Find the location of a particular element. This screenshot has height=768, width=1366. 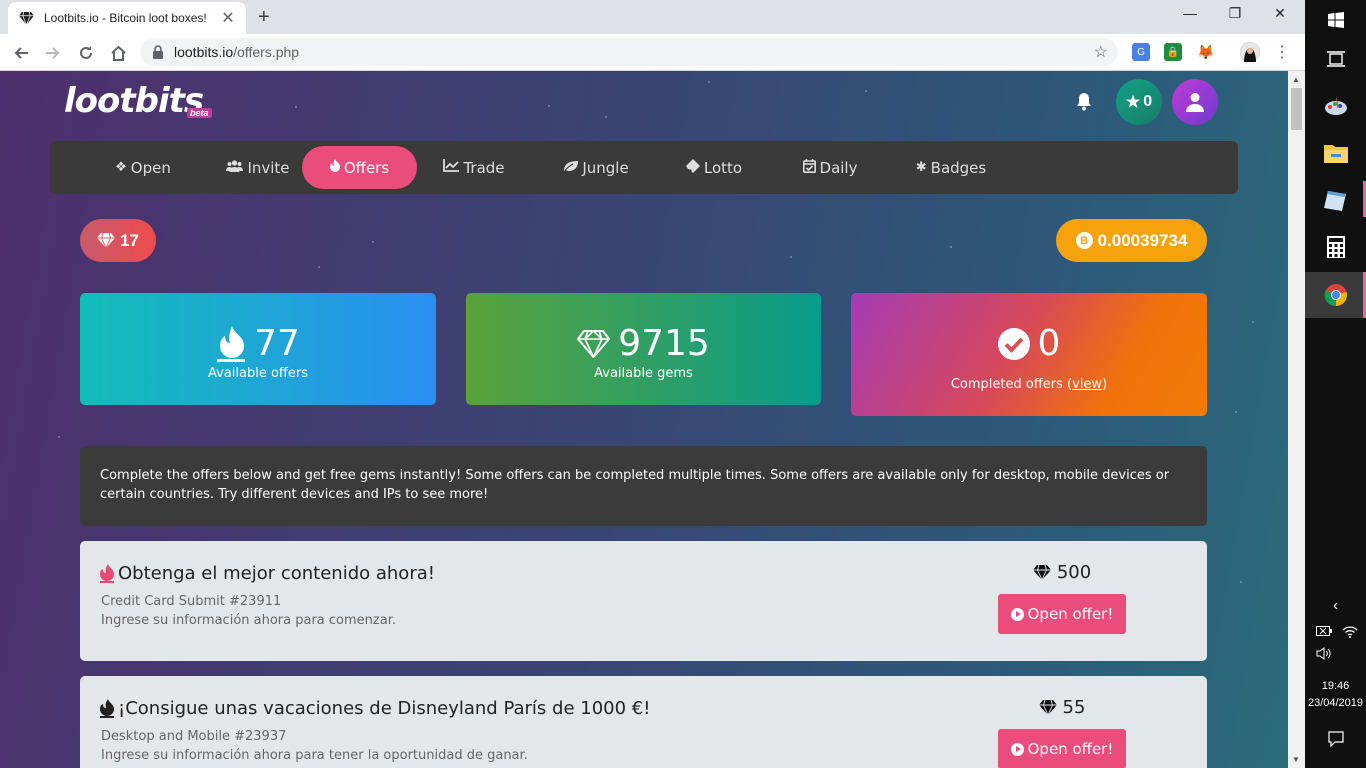

page-scrollbar: ▲ ▼ is located at coordinates (1296, 419).